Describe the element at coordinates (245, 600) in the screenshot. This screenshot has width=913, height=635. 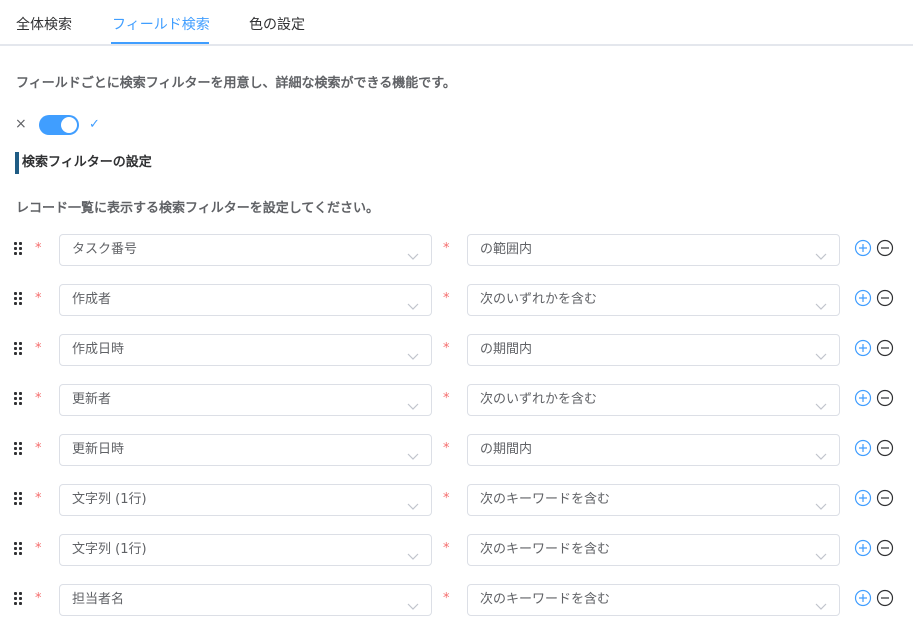
I see `field-select: 担当者名` at that location.